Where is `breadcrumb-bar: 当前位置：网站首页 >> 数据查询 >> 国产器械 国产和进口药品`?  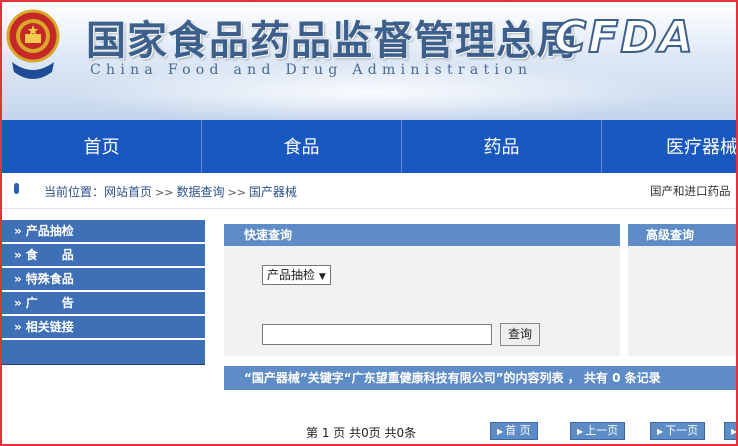 breadcrumb-bar: 当前位置：网站首页 >> 数据查询 >> 国产器械 国产和进口药品 is located at coordinates (369, 191).